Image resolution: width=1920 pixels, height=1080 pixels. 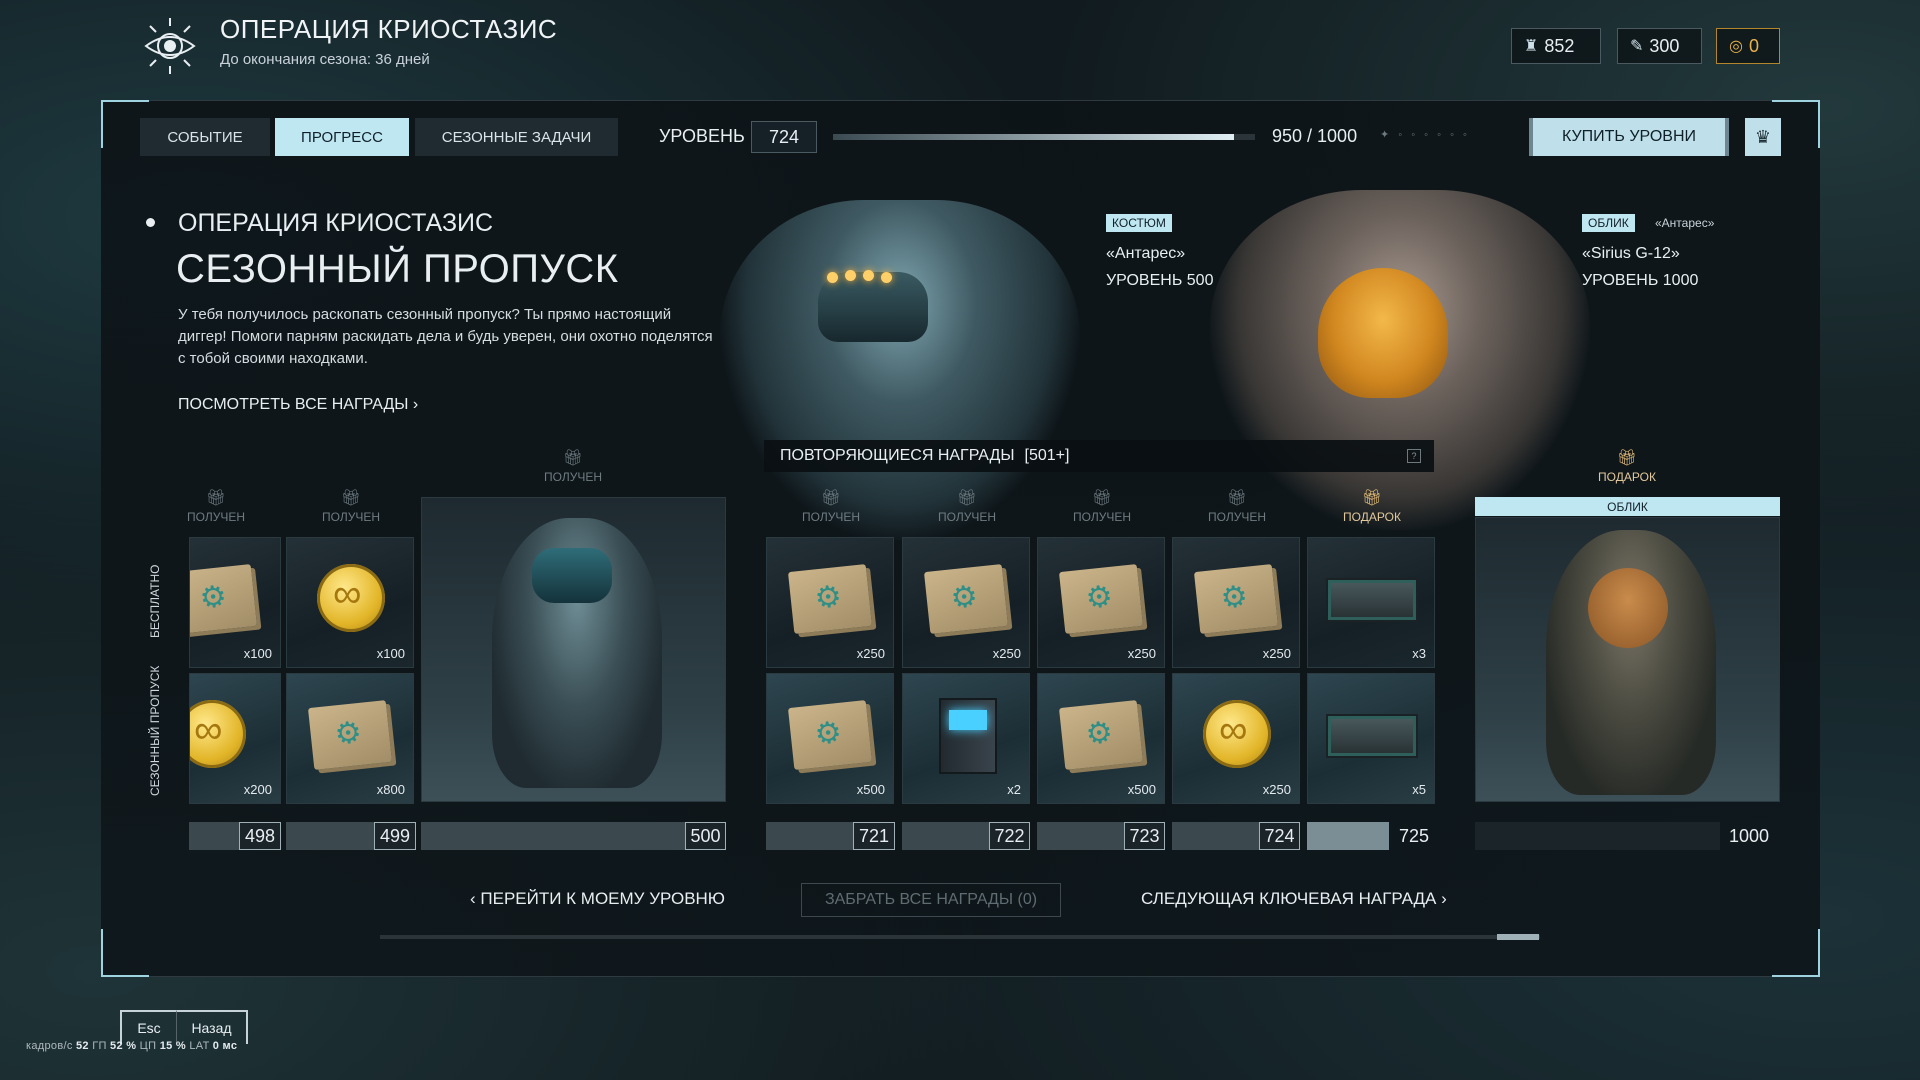 I want to click on reward-cell-725-free: x3, so click(x=1371, y=602).